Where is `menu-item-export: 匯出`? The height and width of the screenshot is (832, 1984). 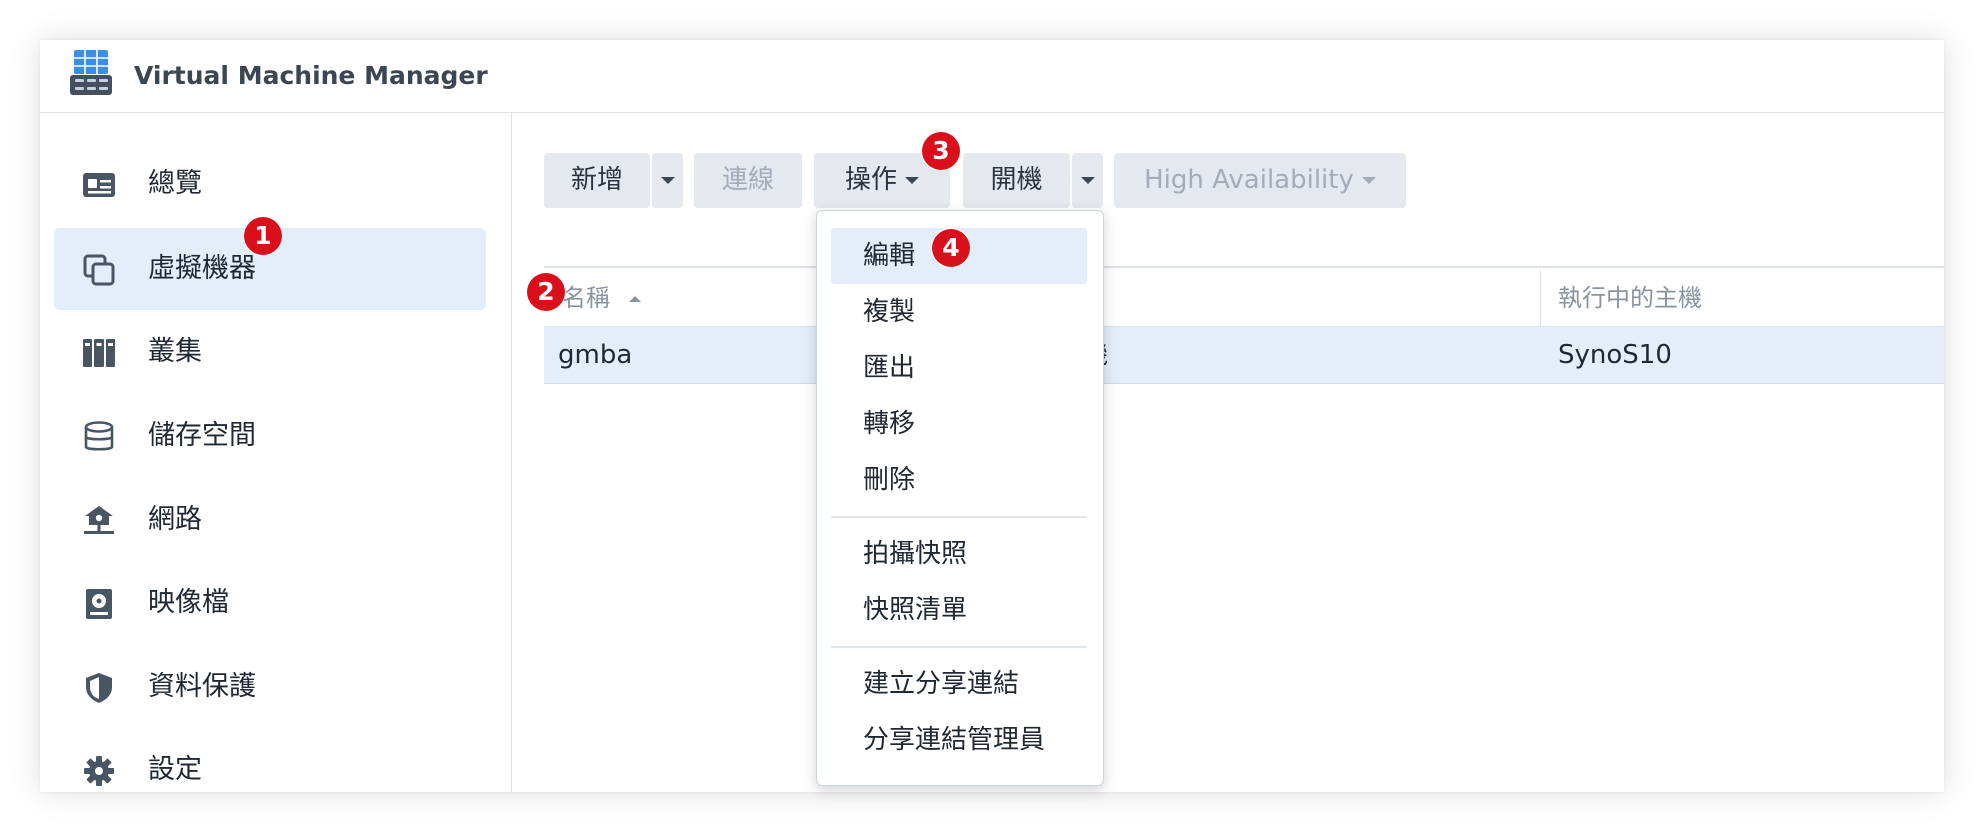 menu-item-export: 匯出 is located at coordinates (959, 368).